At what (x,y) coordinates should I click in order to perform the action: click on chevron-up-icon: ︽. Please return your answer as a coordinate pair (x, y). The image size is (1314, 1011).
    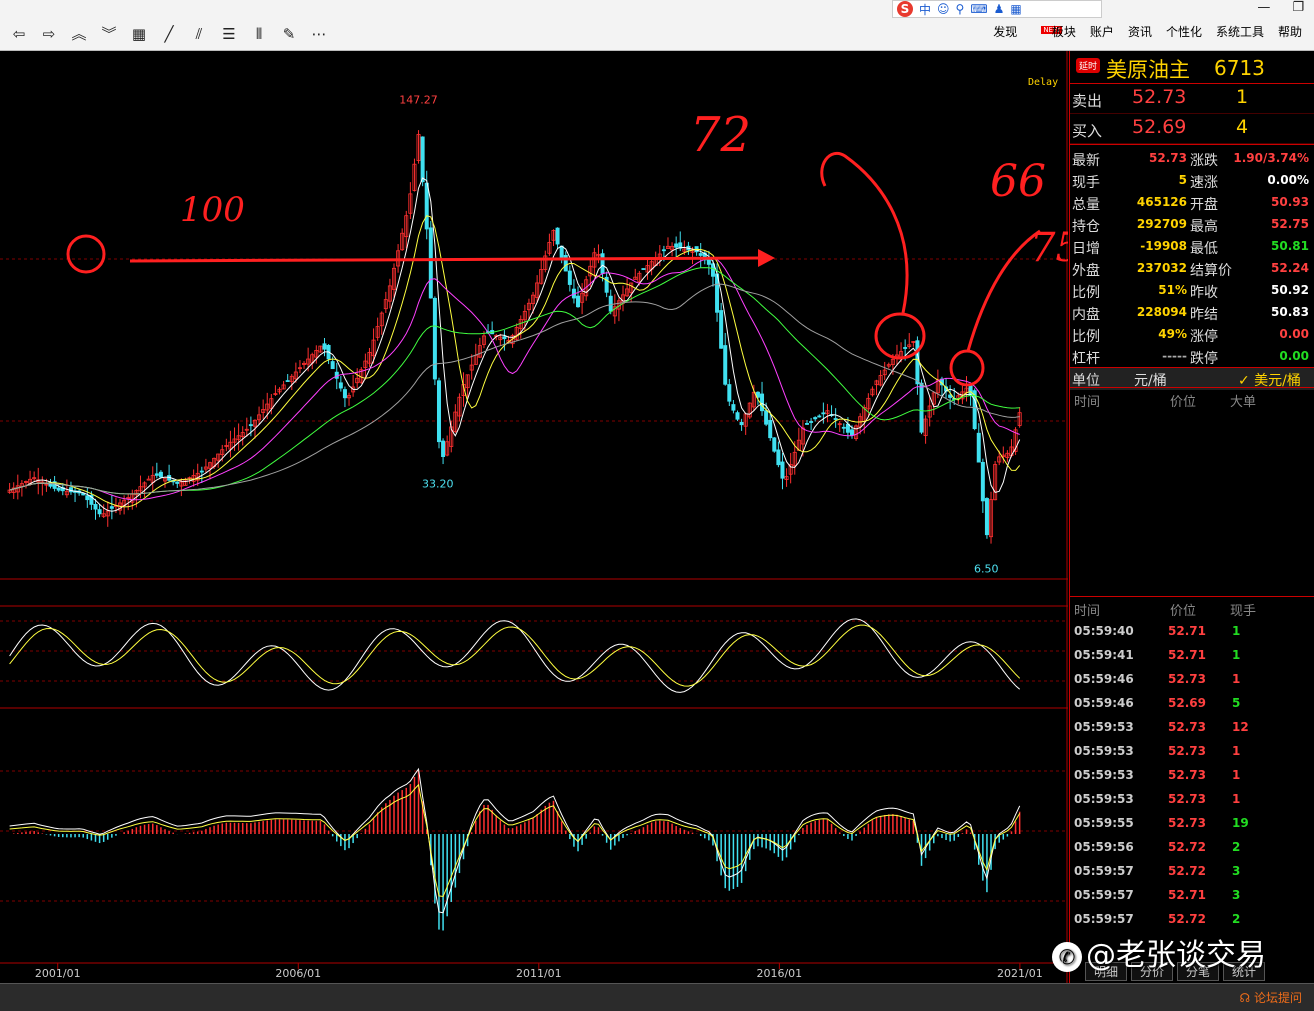
    Looking at the image, I should click on (79, 34).